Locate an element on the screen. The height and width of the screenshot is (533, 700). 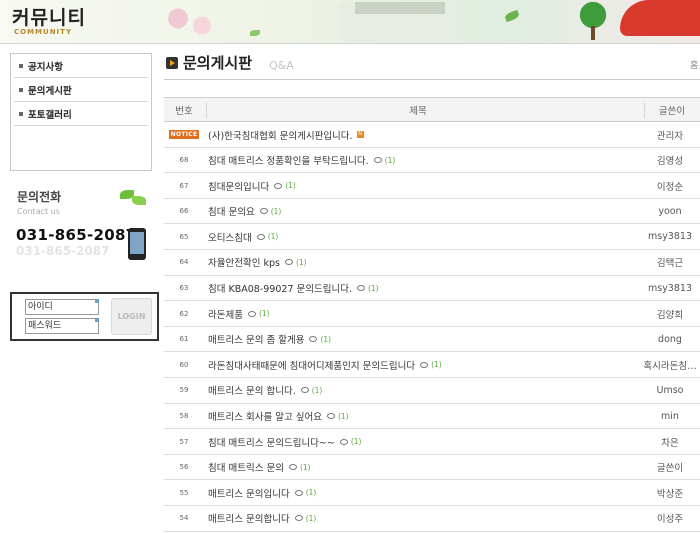
column-header-title: 제목 is located at coordinates (418, 111).